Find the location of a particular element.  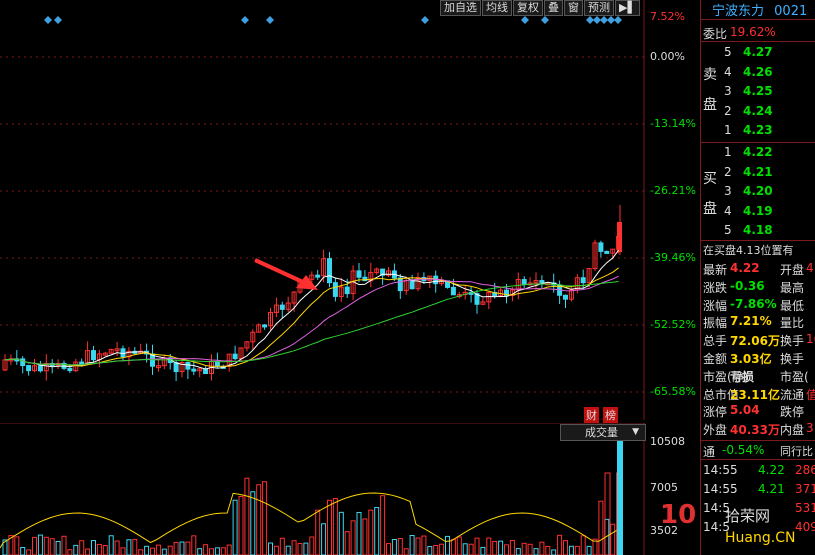

sell-level-price: 4.26 is located at coordinates (758, 71).